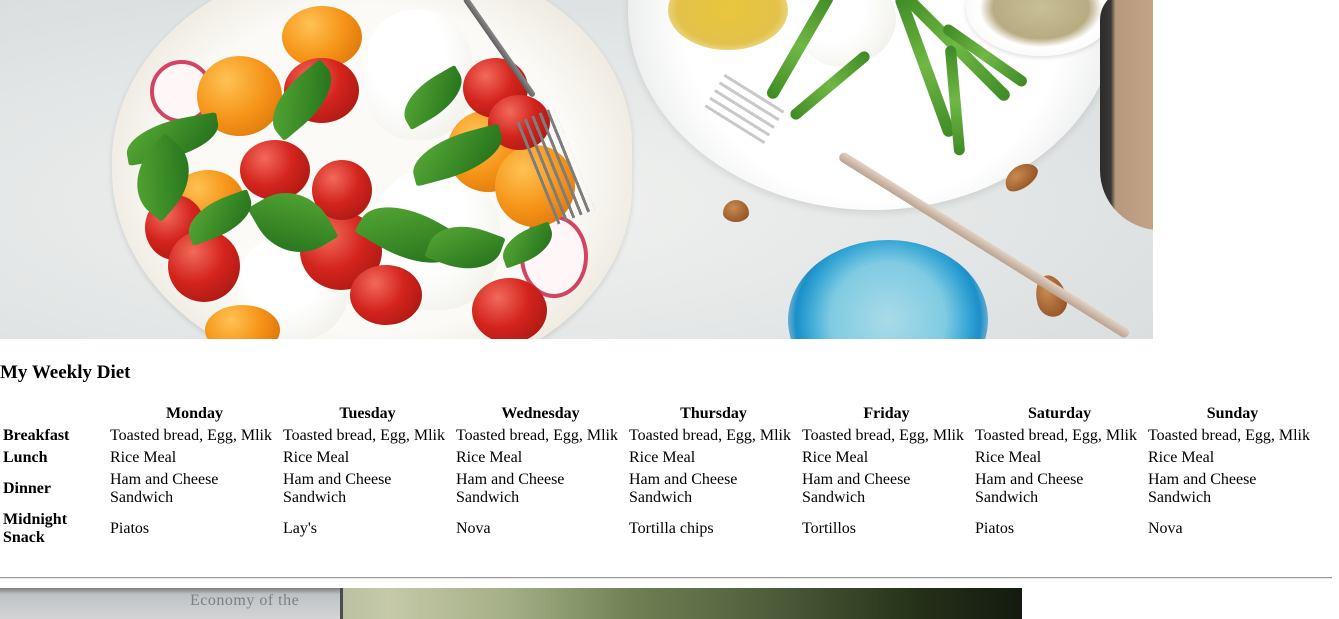 The height and width of the screenshot is (619, 1339). What do you see at coordinates (888, 289) in the screenshot?
I see `blue-glass` at bounding box center [888, 289].